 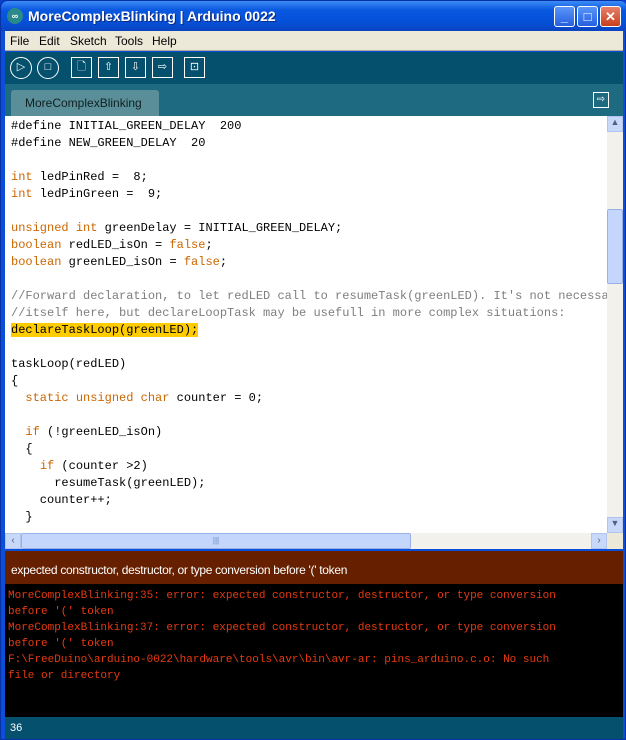 I want to click on vertical-scroll-thumb, so click(x=615, y=246).